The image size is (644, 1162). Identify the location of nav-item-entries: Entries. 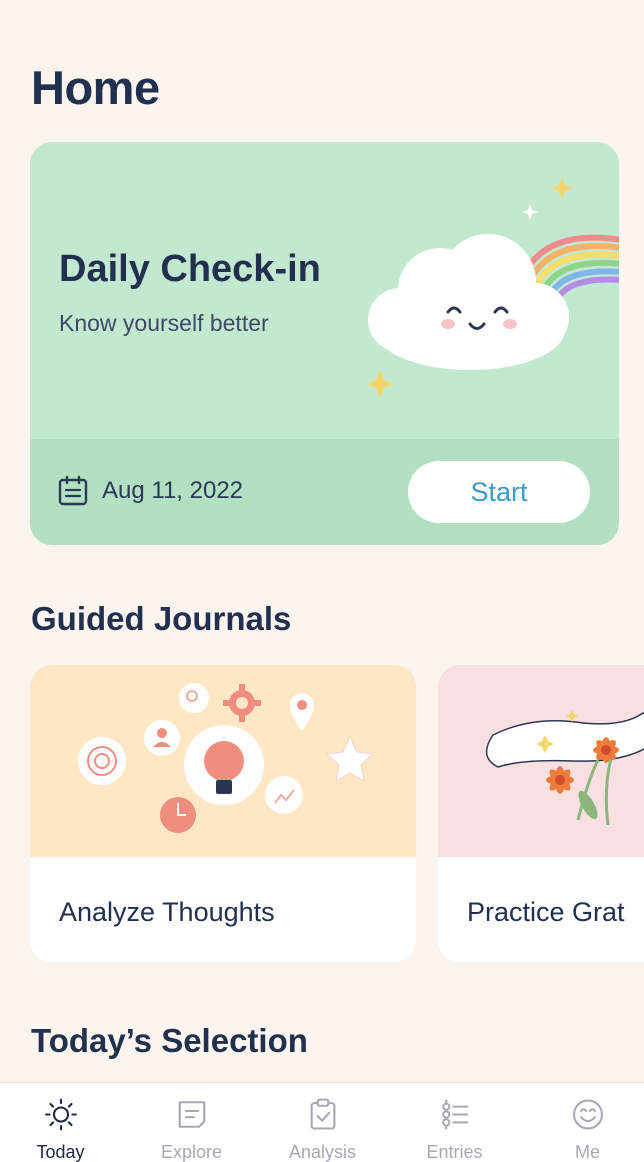
(454, 1122).